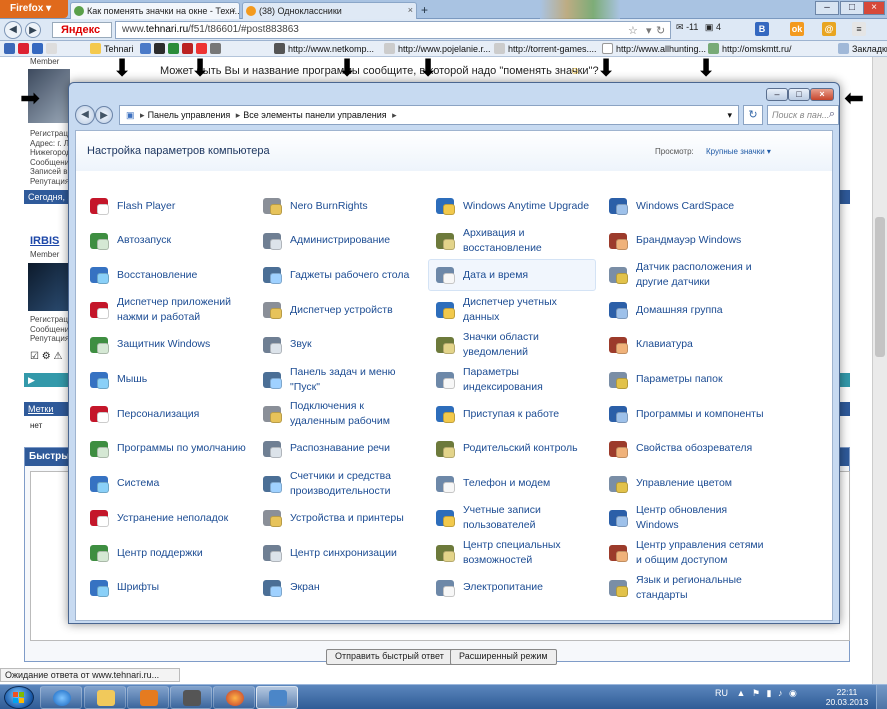  Describe the element at coordinates (339, 518) in the screenshot. I see `cp-item: Устройства и принтеры` at that location.